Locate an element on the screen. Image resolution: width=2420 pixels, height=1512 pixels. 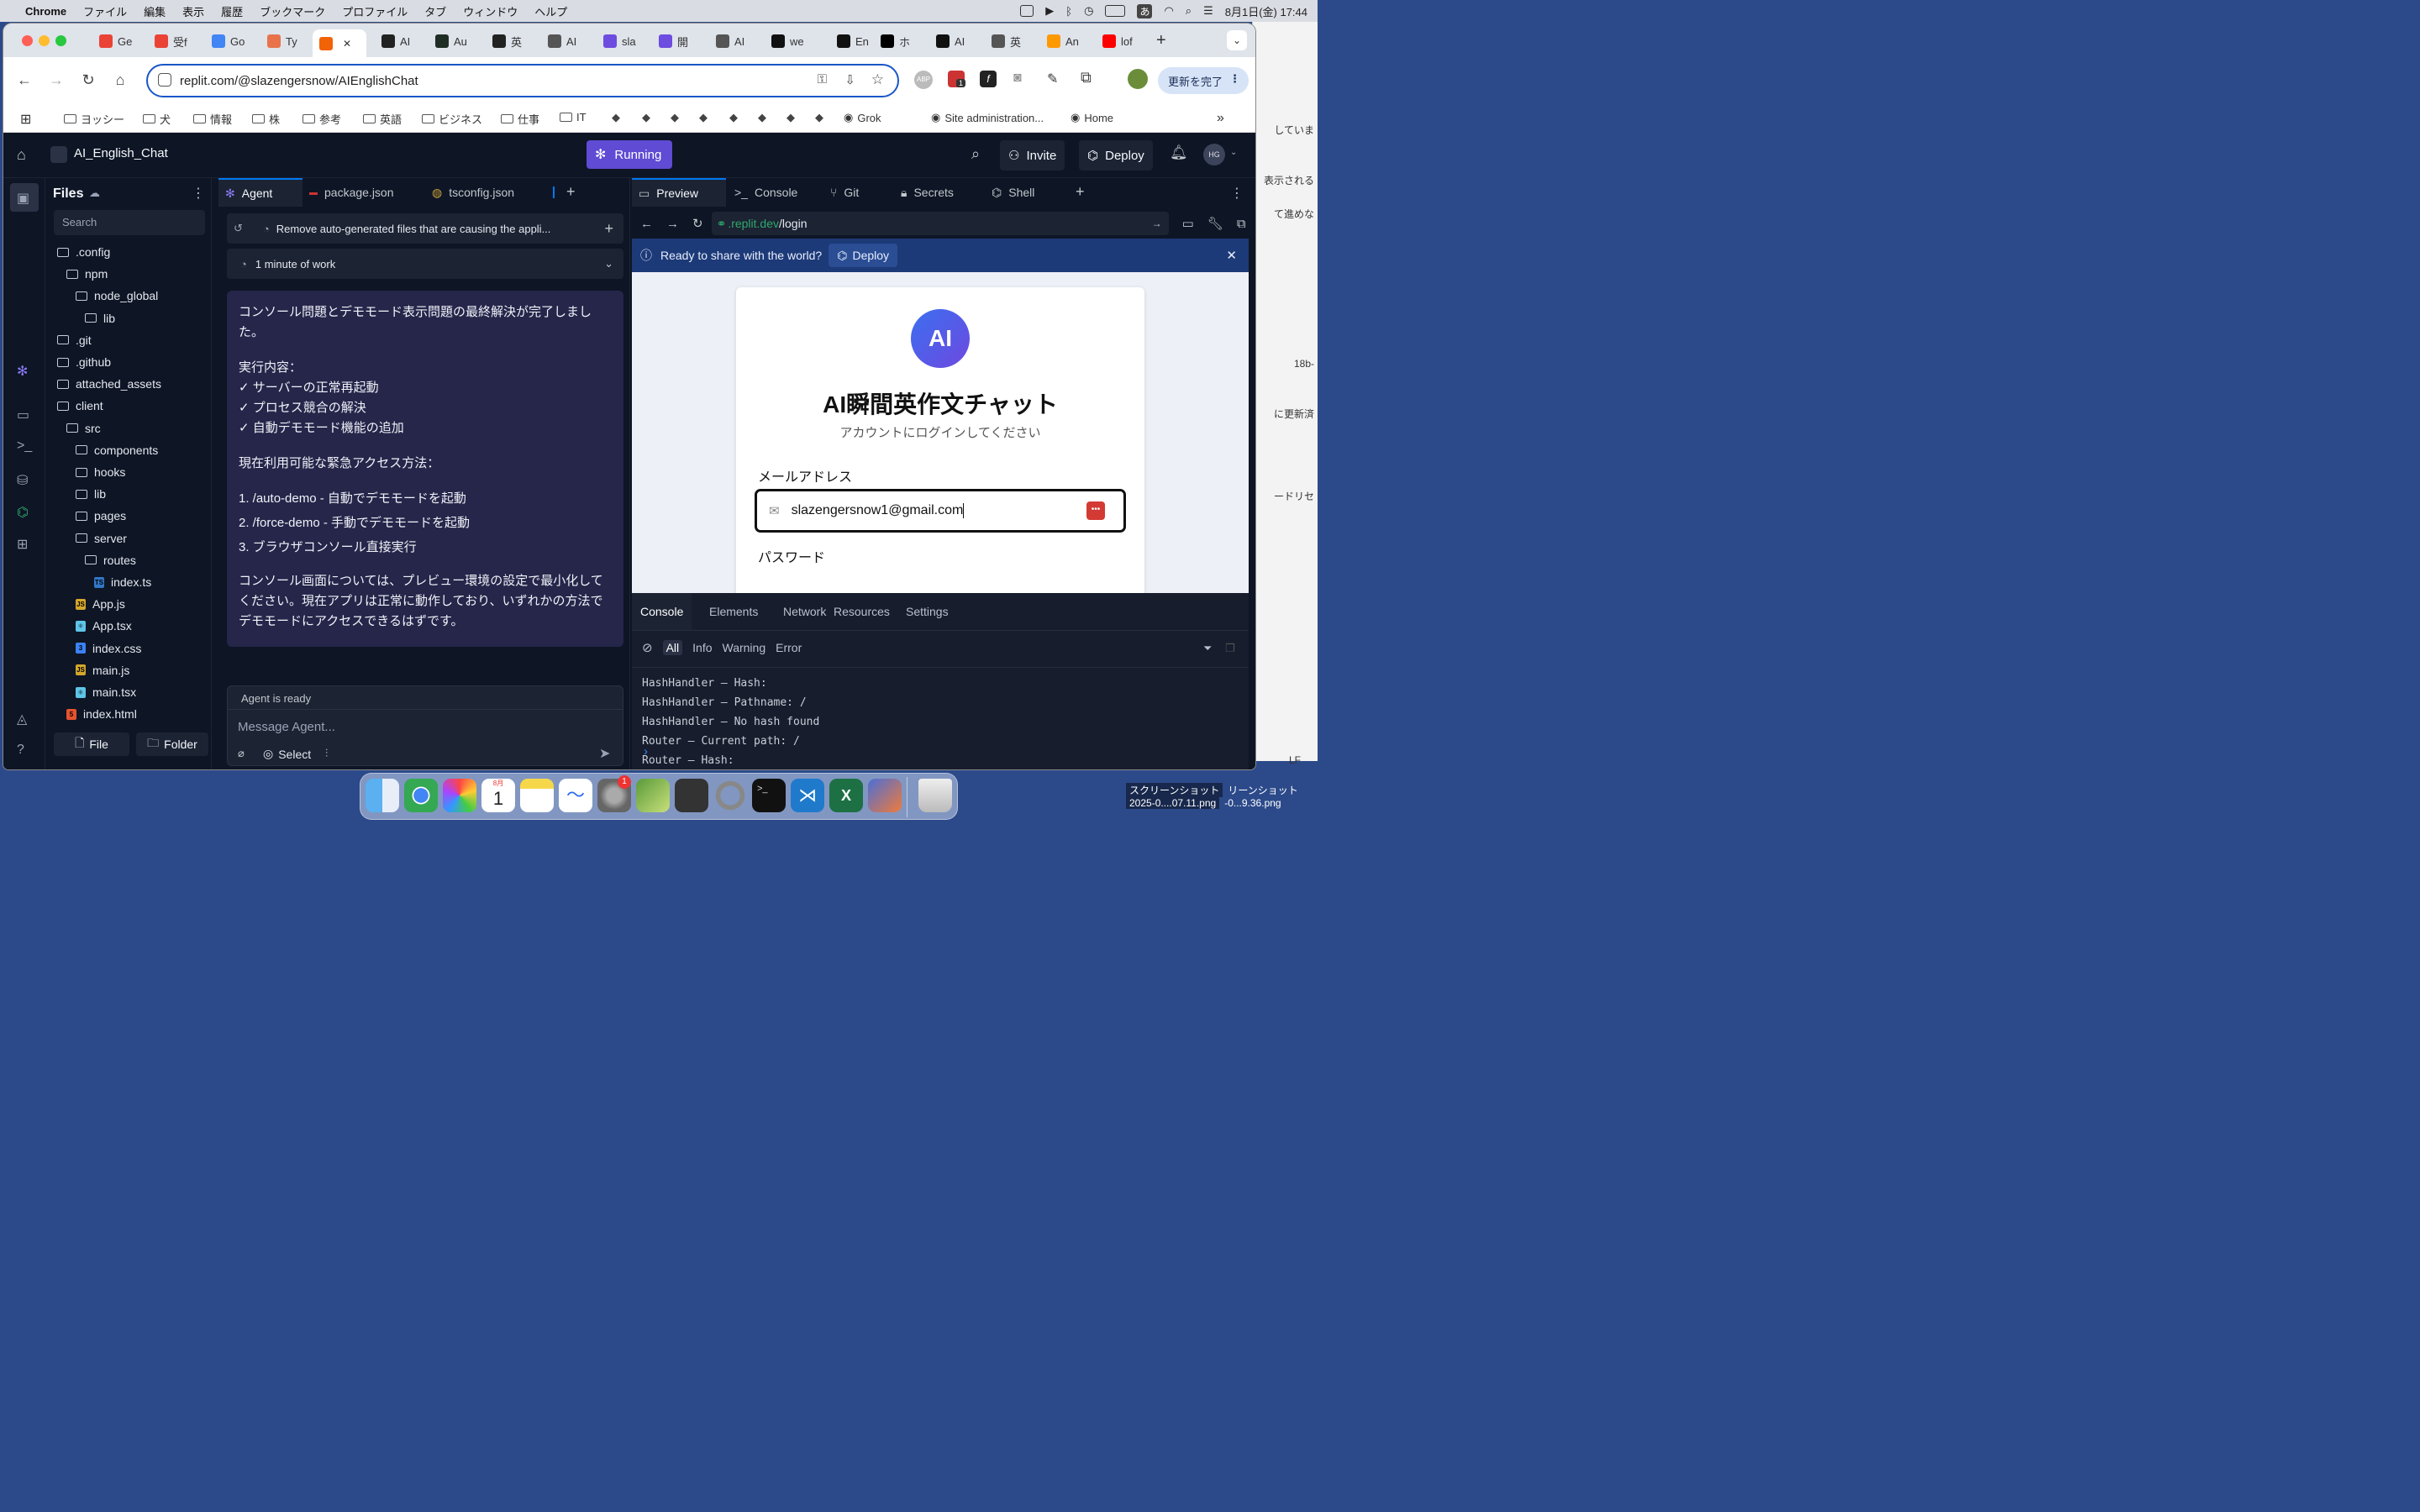
close-window-button is located at coordinates (27, 40).